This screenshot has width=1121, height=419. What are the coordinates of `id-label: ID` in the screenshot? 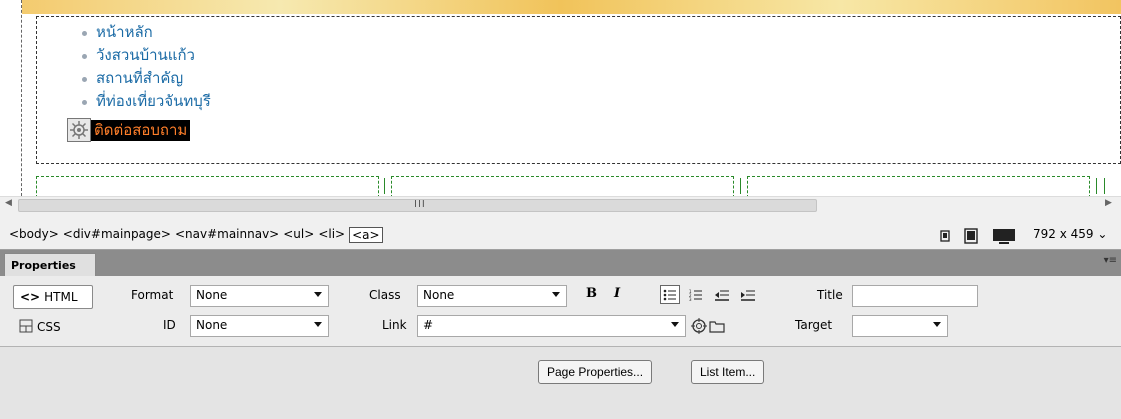 It's located at (169, 325).